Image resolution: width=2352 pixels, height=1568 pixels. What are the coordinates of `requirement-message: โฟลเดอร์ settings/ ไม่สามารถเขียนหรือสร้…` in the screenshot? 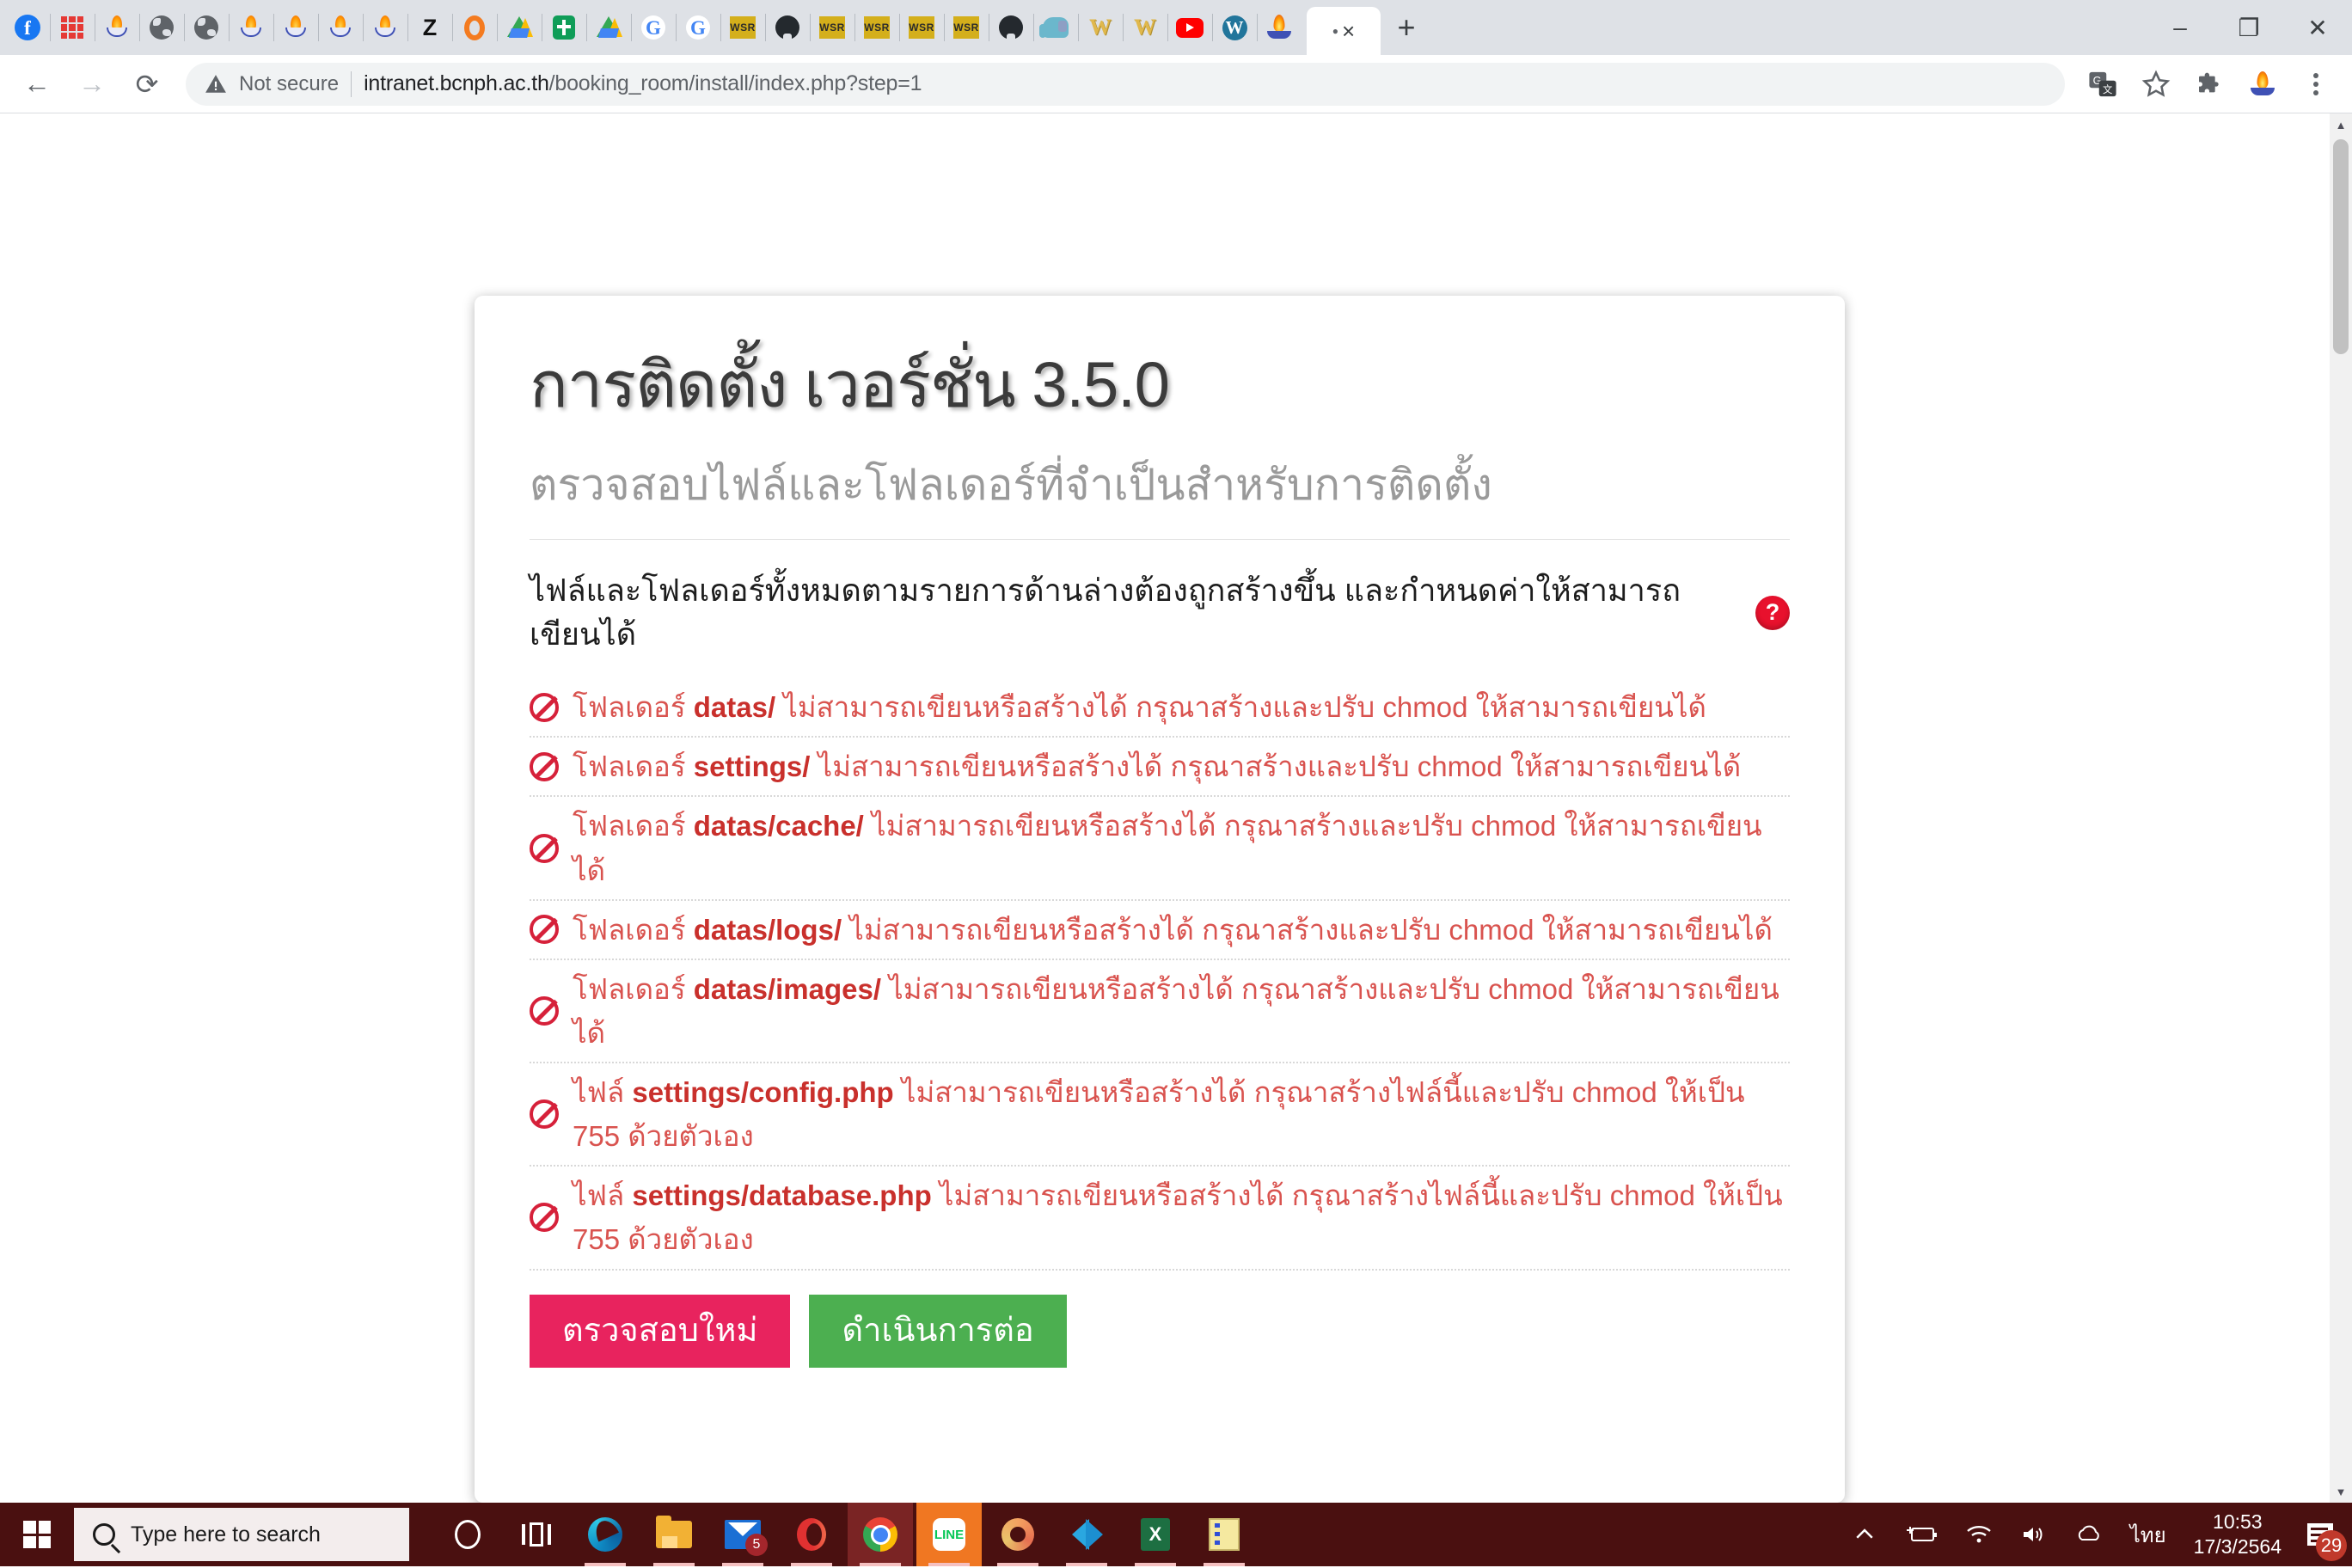 It's located at (1157, 766).